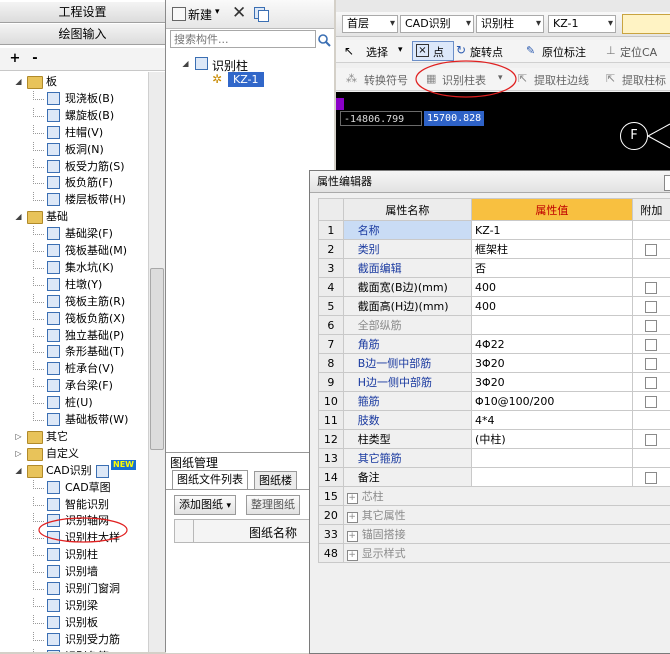 The image size is (670, 654). What do you see at coordinates (275, 480) in the screenshot?
I see `tab-drawing-floor: 图纸楼` at bounding box center [275, 480].